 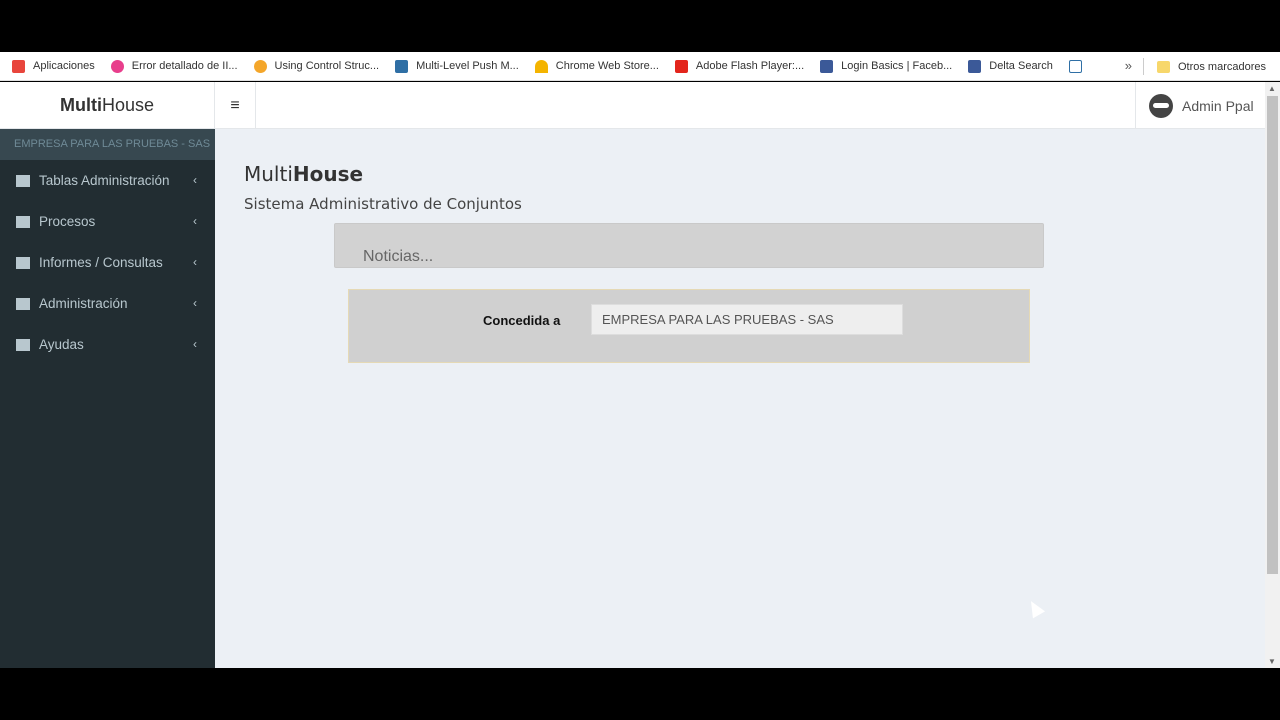 What do you see at coordinates (1272, 661) in the screenshot?
I see `scroll-down-icon: ▼` at bounding box center [1272, 661].